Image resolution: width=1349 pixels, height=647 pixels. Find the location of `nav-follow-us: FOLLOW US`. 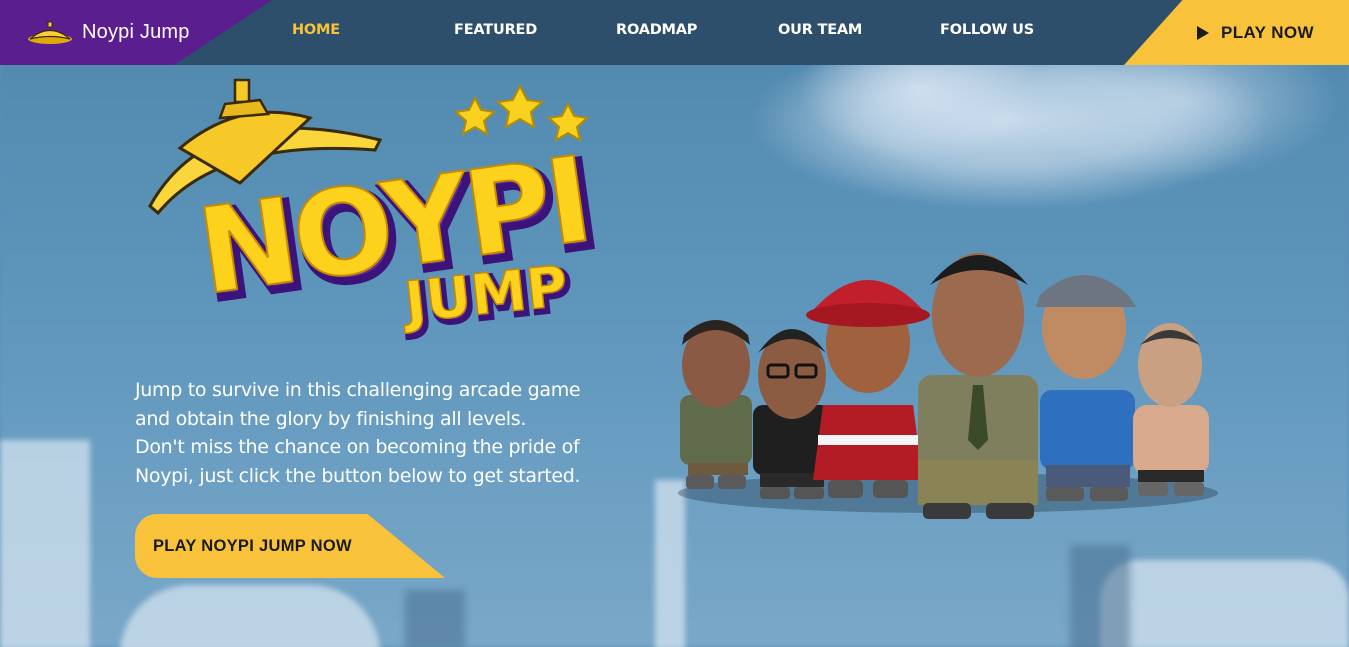

nav-follow-us: FOLLOW US is located at coordinates (987, 30).